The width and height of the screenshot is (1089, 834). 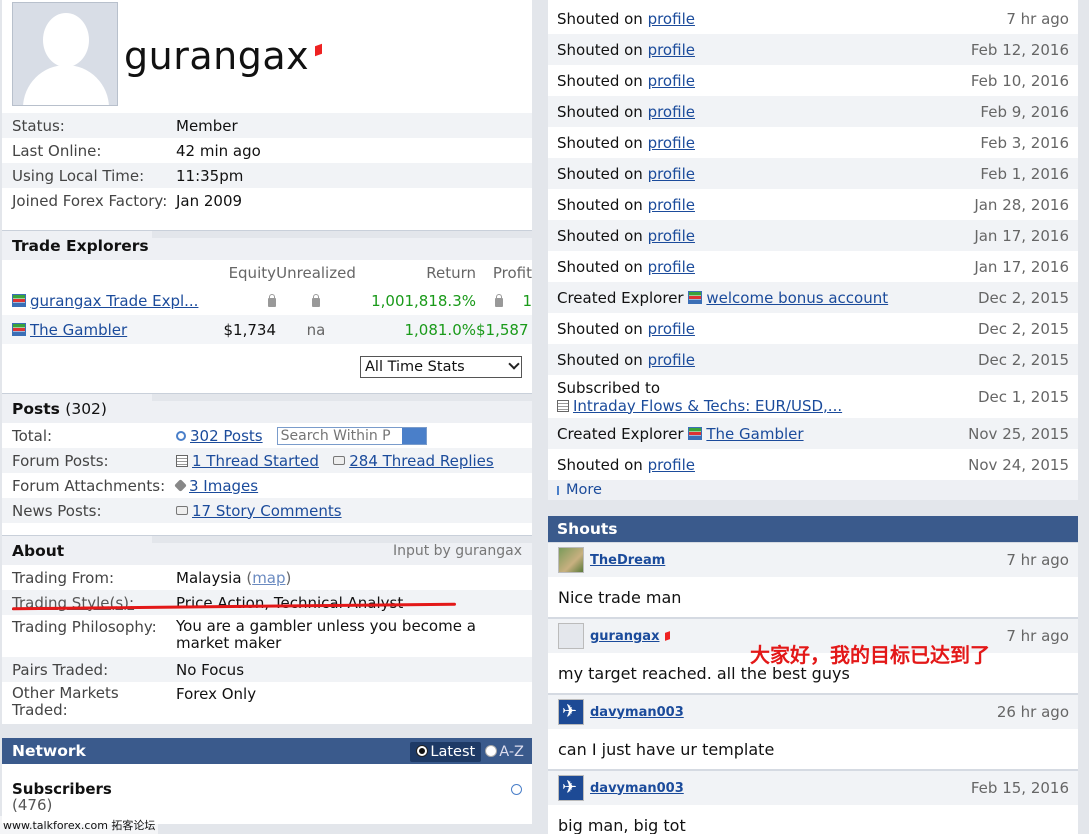 What do you see at coordinates (627, 560) in the screenshot?
I see `shout-user-link: TheDream` at bounding box center [627, 560].